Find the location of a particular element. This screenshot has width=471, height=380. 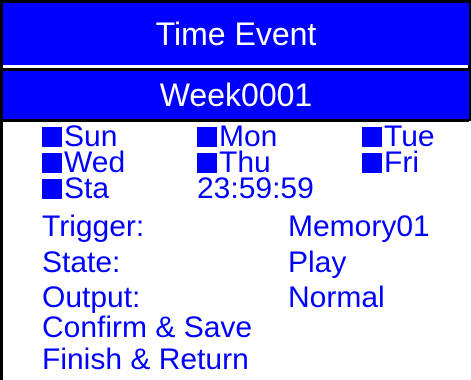

event-name: Week0001 is located at coordinates (236, 94).